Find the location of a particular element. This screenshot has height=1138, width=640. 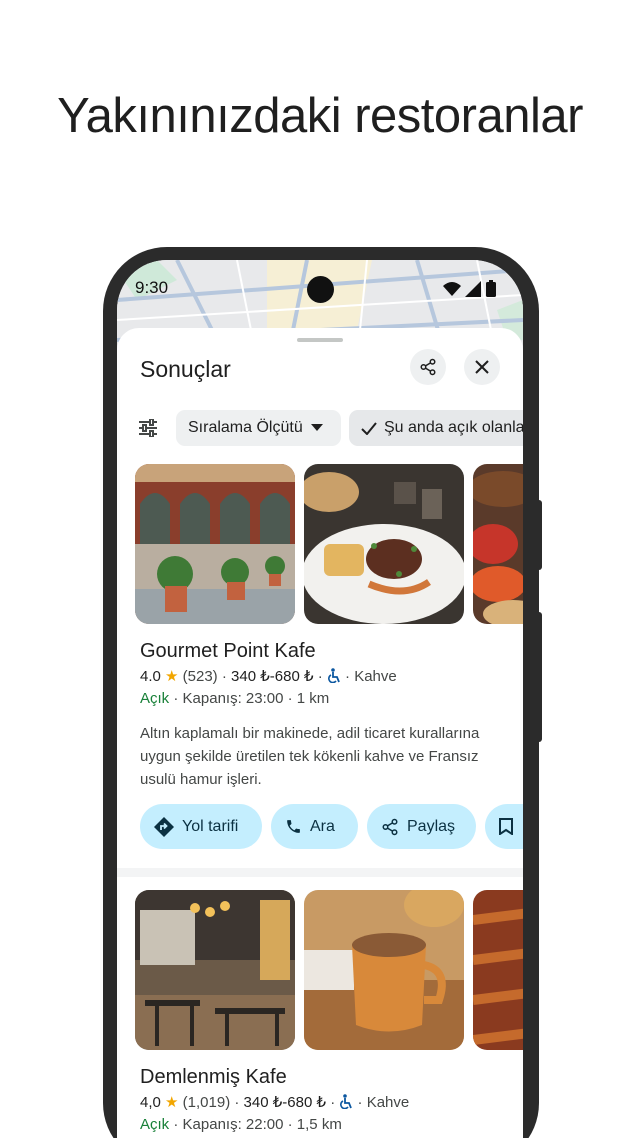

sheet-title: Sonuçlar is located at coordinates (185, 369).